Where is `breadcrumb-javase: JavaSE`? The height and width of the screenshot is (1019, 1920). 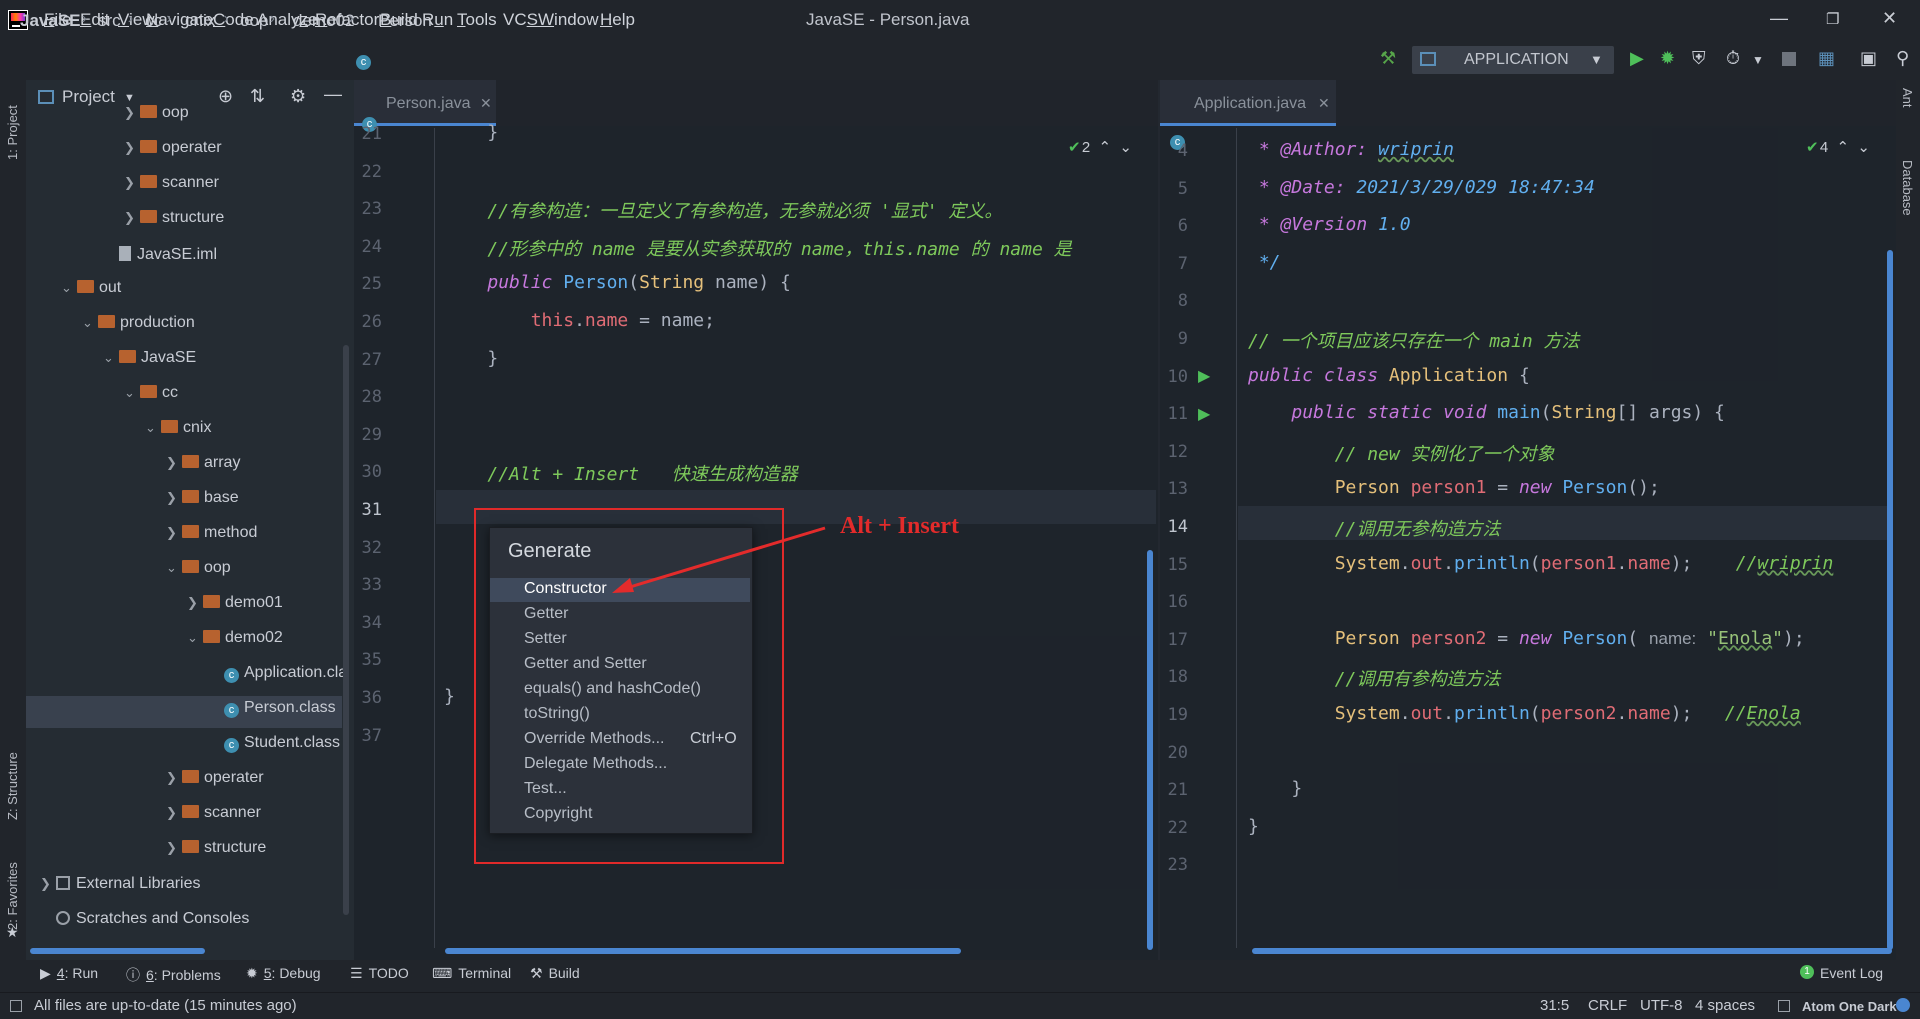 breadcrumb-javase: JavaSE is located at coordinates (50, 21).